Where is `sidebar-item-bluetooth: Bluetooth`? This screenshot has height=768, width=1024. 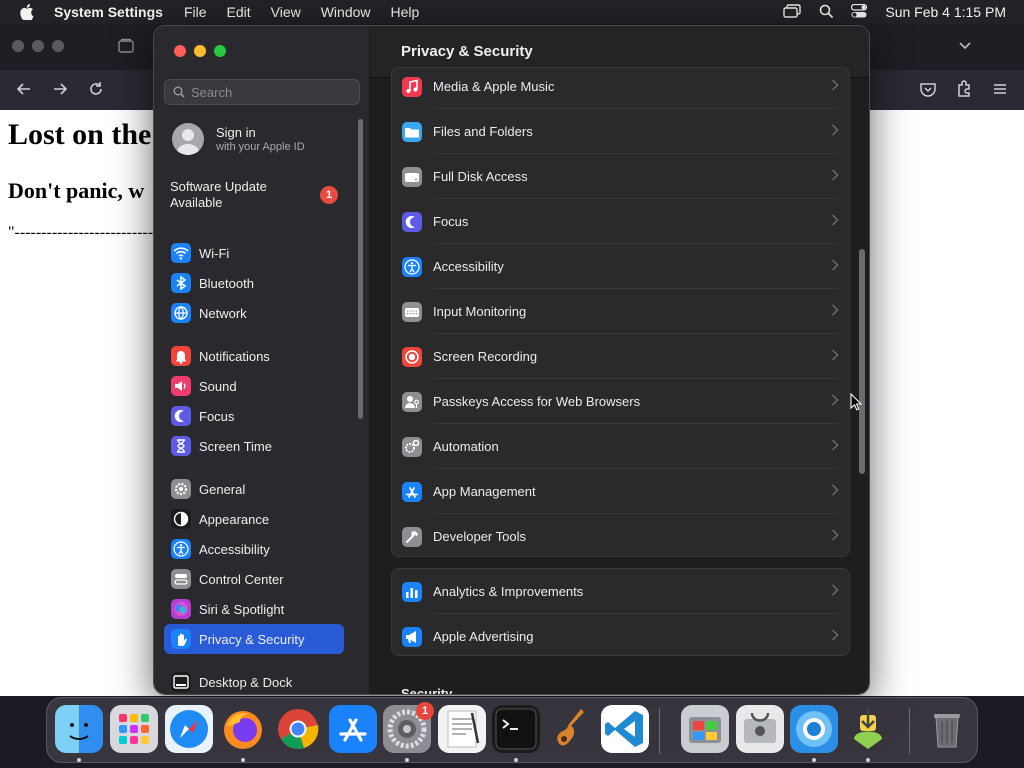
sidebar-item-bluetooth: Bluetooth is located at coordinates (254, 283).